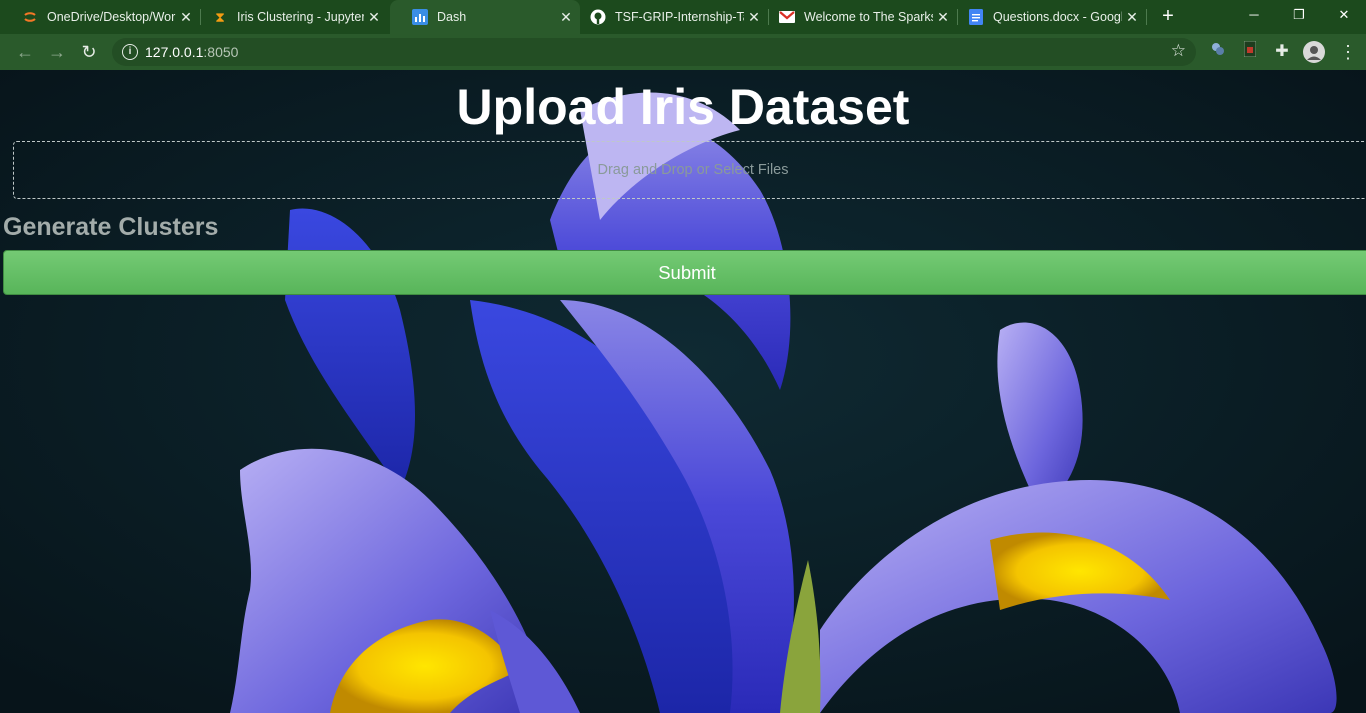 This screenshot has width=1366, height=713. I want to click on extension-pdf-icon, so click(1250, 51).